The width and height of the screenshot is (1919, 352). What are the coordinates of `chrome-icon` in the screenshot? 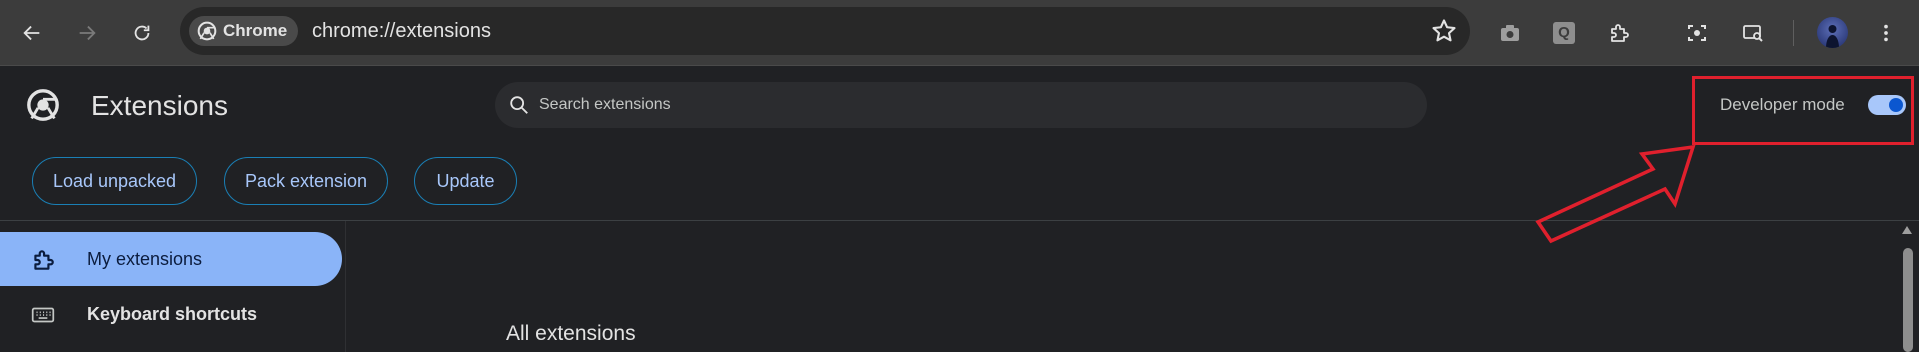 It's located at (207, 31).